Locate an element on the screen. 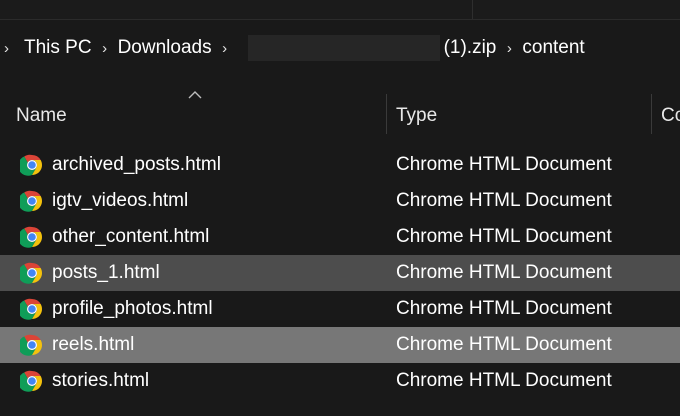 The width and height of the screenshot is (680, 416). file-name: igtv_videos.html is located at coordinates (120, 200).